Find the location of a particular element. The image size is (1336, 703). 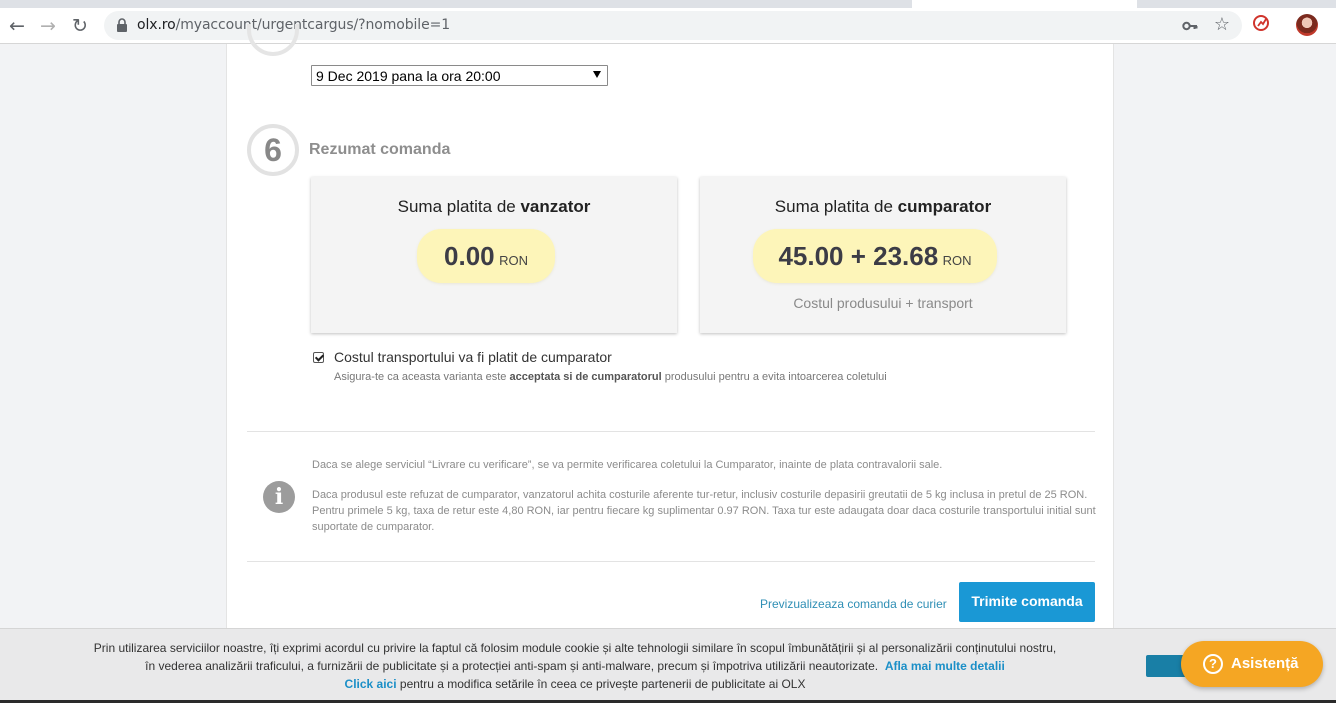

submit-order-button: Trimite comanda is located at coordinates (1027, 602).